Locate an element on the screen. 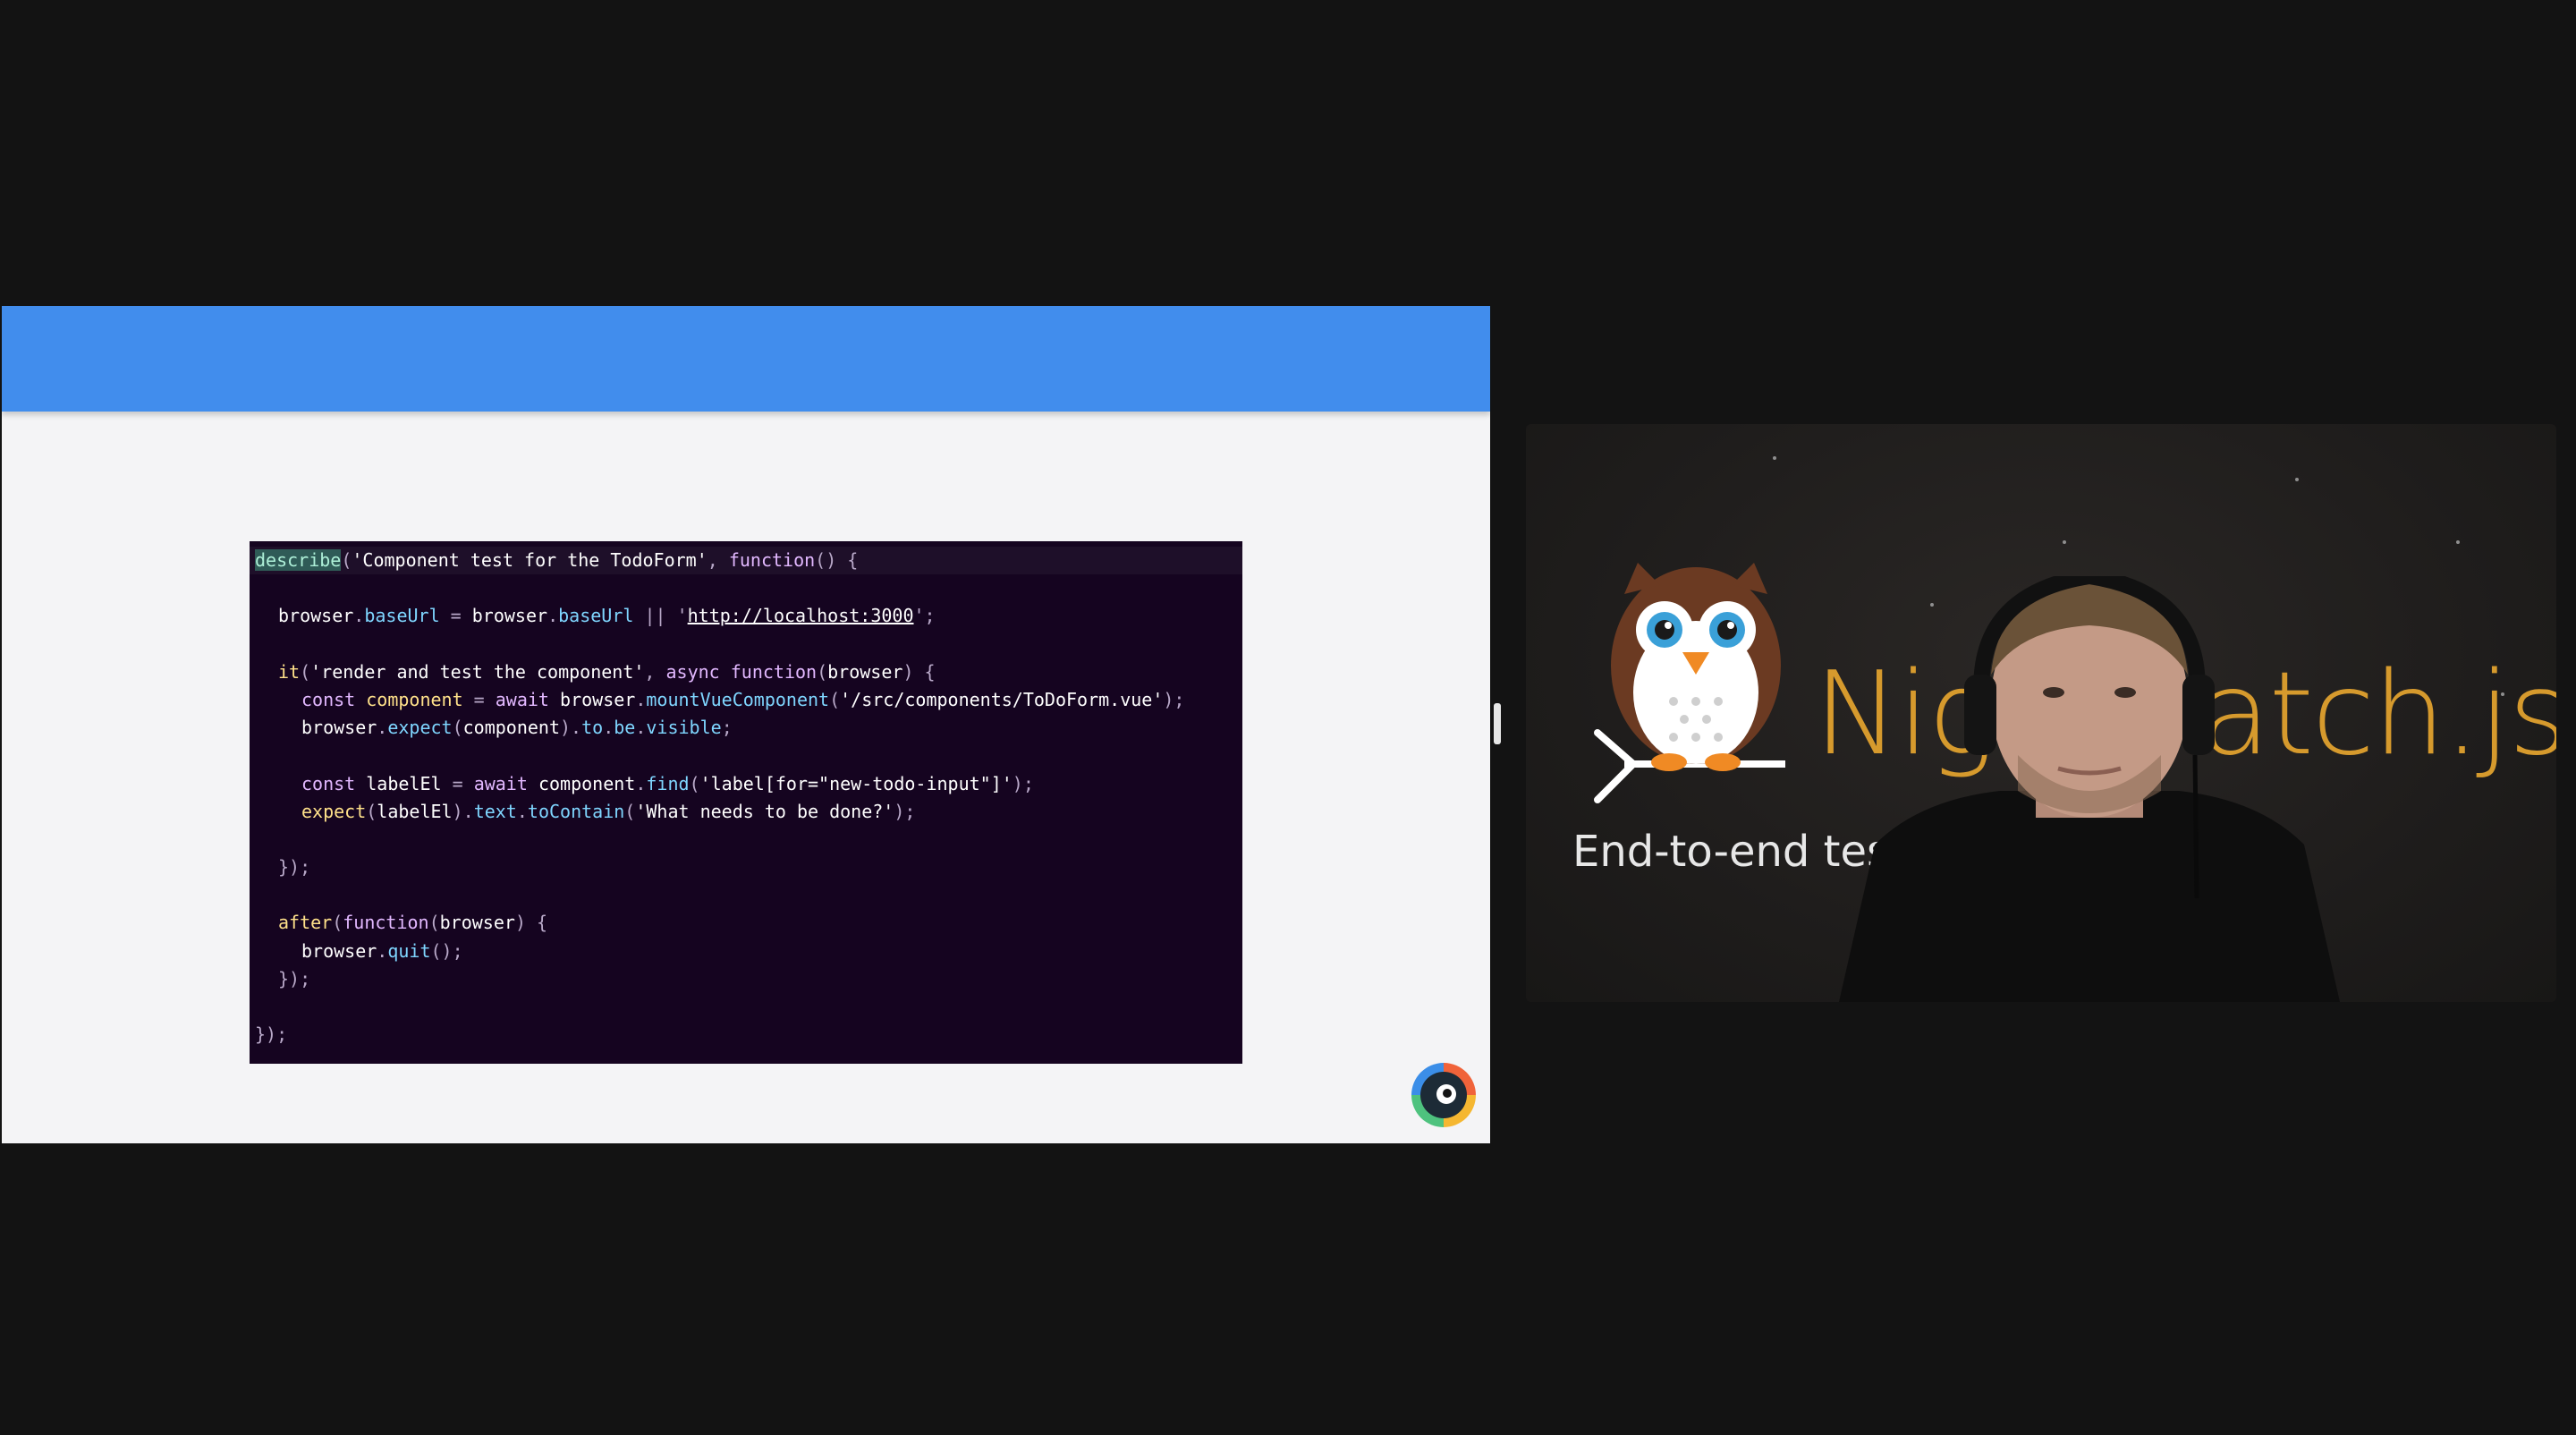 This screenshot has height=1435, width=2576. drag-handle-icon is located at coordinates (1497, 723).